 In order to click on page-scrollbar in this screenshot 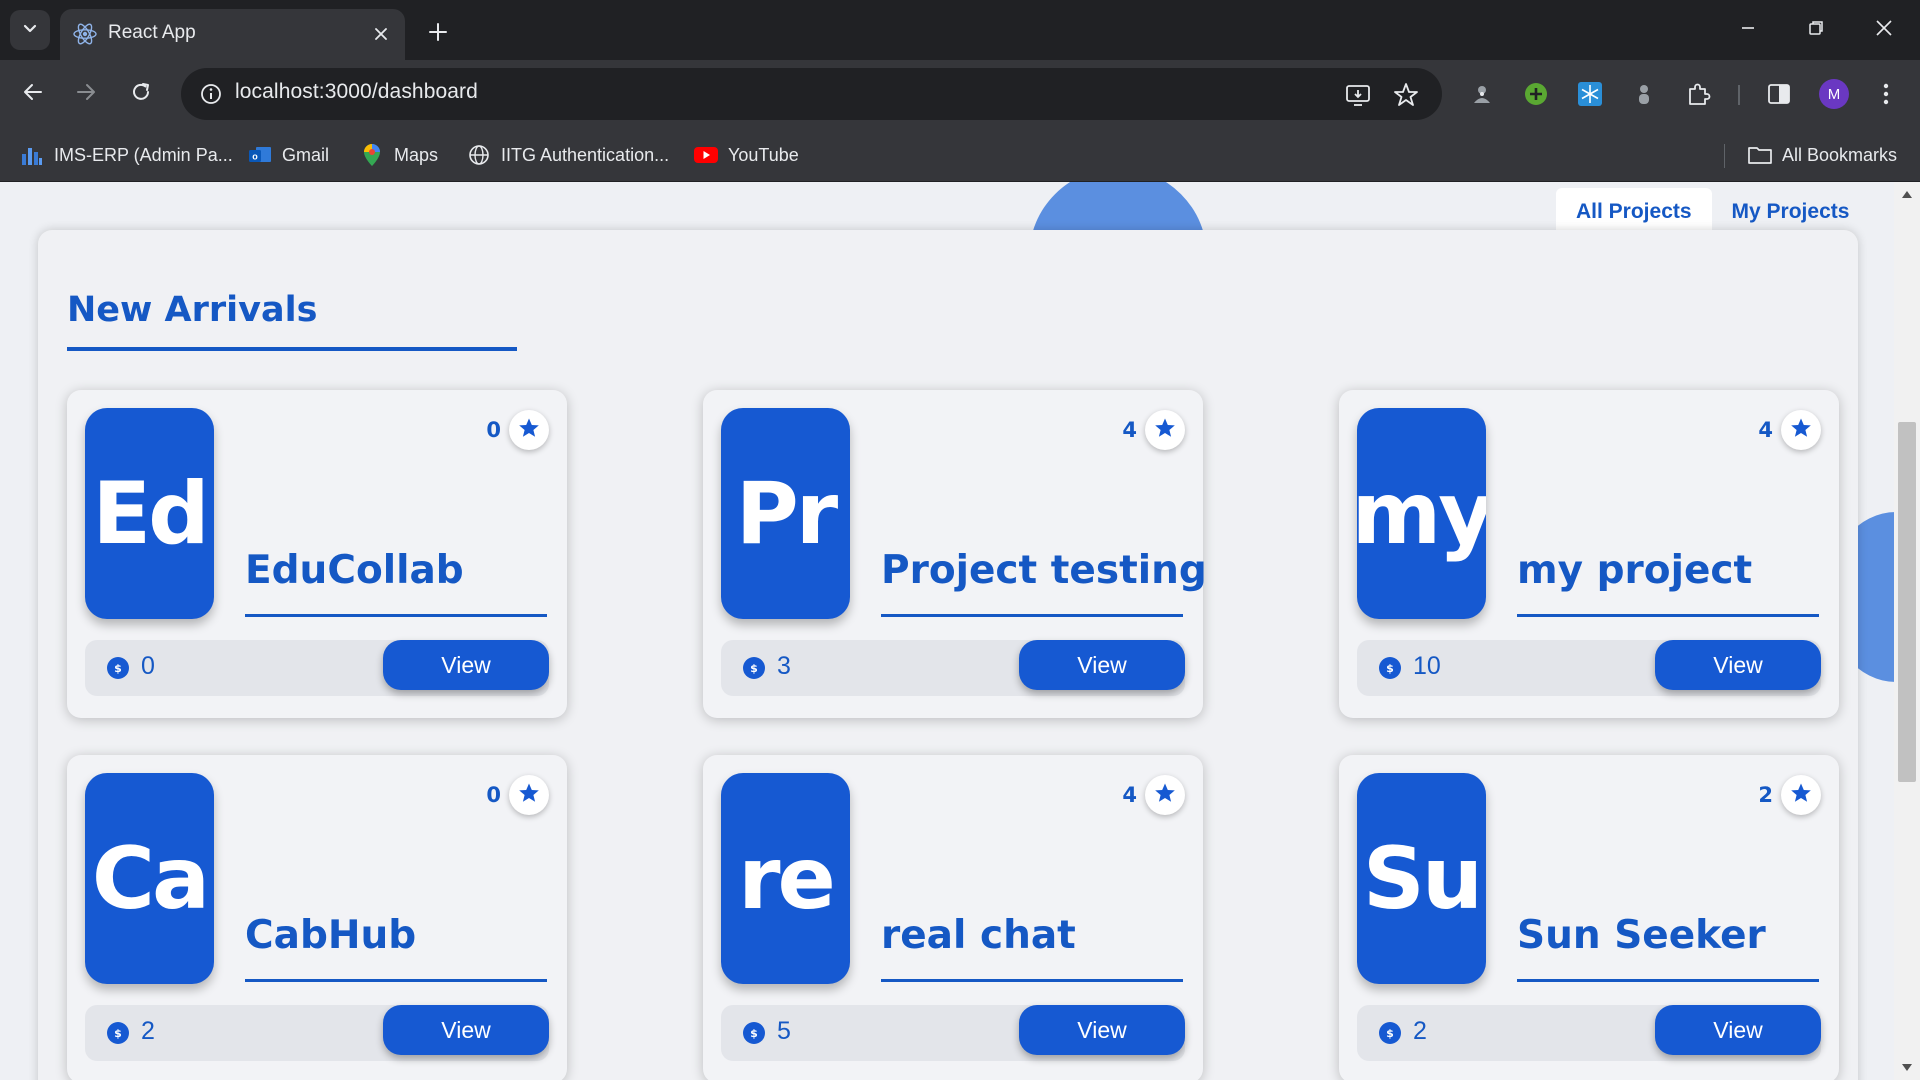, I will do `click(1907, 631)`.